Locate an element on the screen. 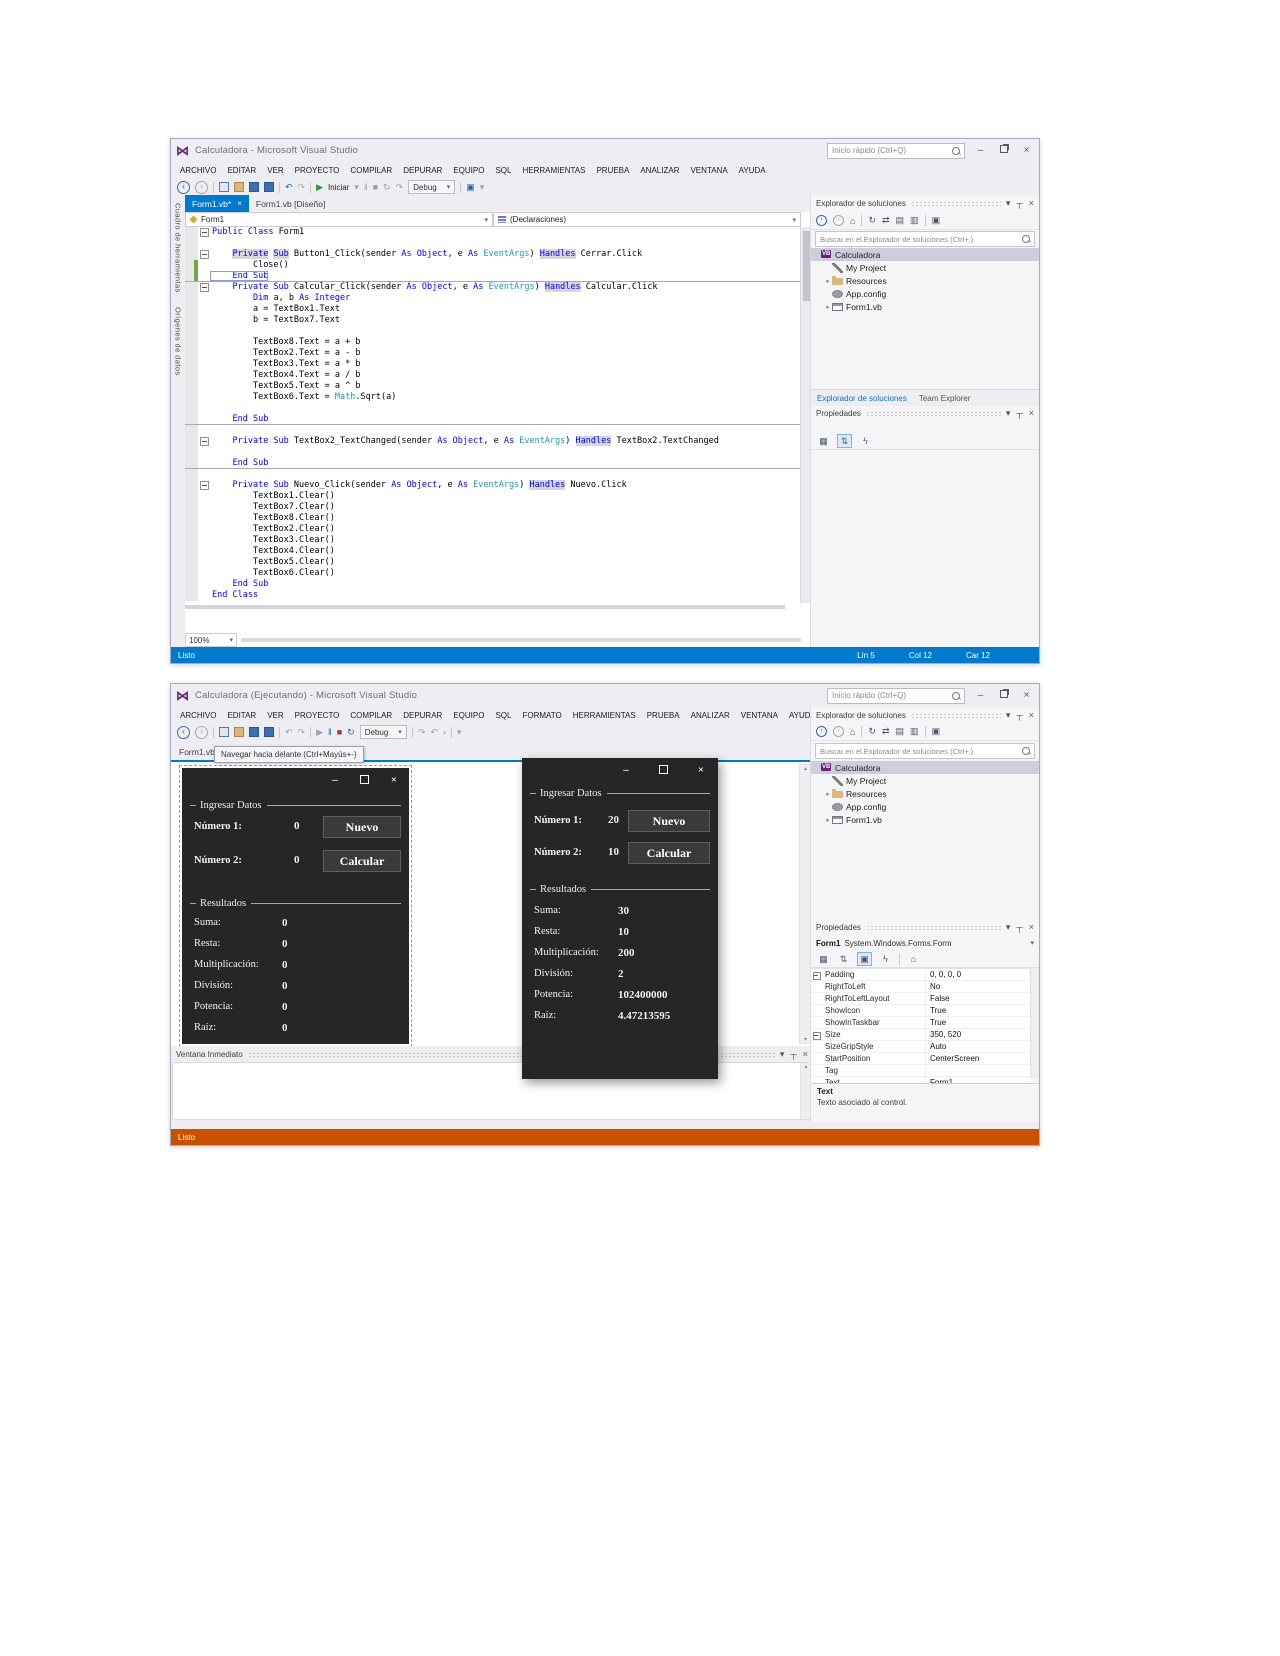 The width and height of the screenshot is (1280, 1656). code-text: TextBox6.Text = Math.Sqrt(a) is located at coordinates (303, 397).